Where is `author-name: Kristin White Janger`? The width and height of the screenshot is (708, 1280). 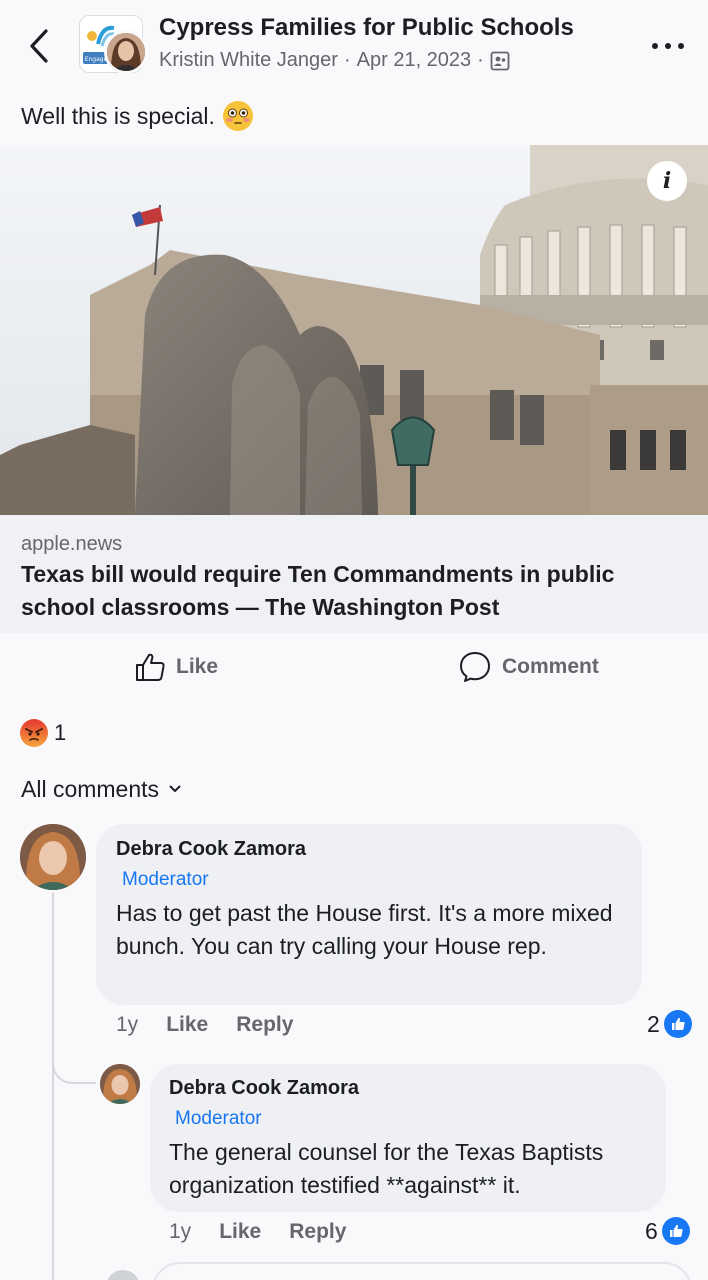 author-name: Kristin White Janger is located at coordinates (248, 60).